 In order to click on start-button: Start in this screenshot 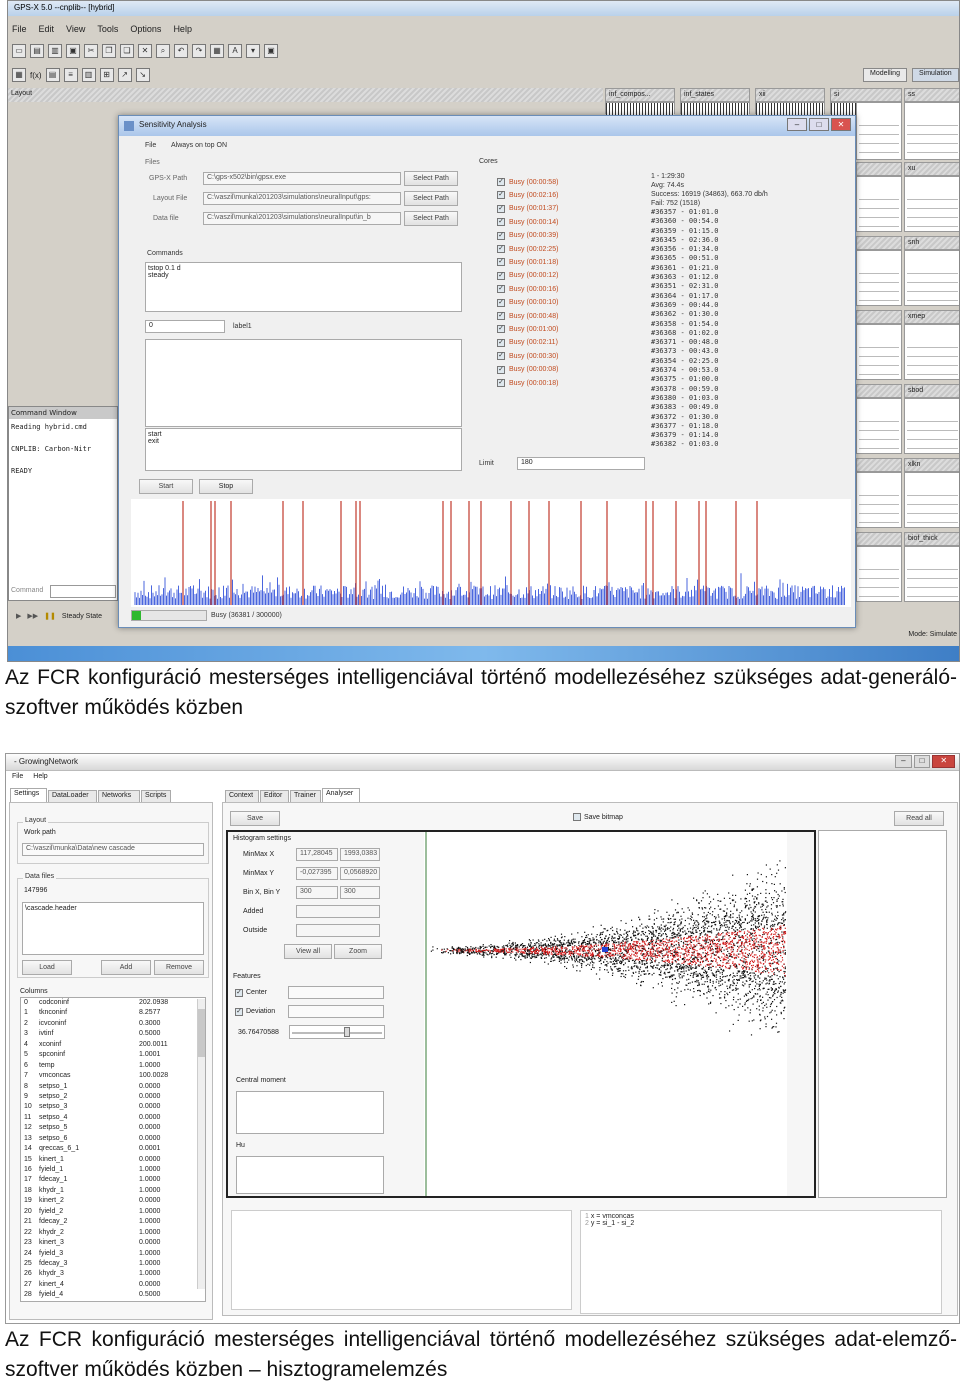, I will do `click(166, 486)`.